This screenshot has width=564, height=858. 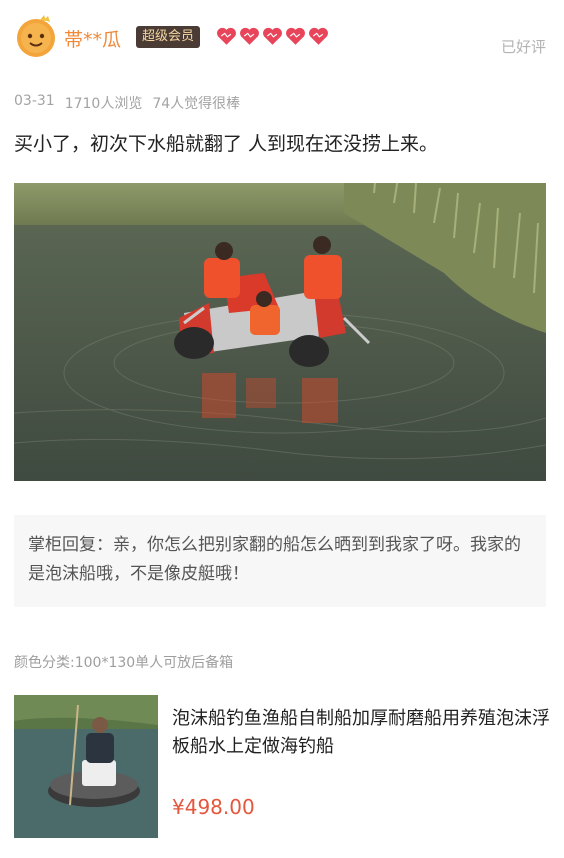 What do you see at coordinates (523, 47) in the screenshot?
I see `praise-tag: 已好评` at bounding box center [523, 47].